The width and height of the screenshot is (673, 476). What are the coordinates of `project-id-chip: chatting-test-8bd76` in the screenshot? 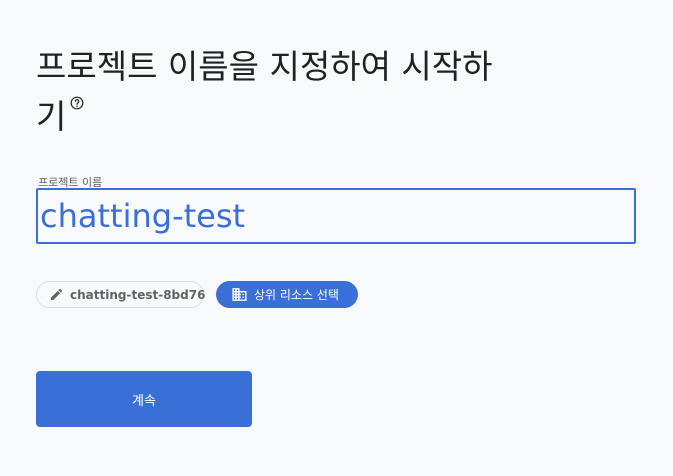 It's located at (121, 294).